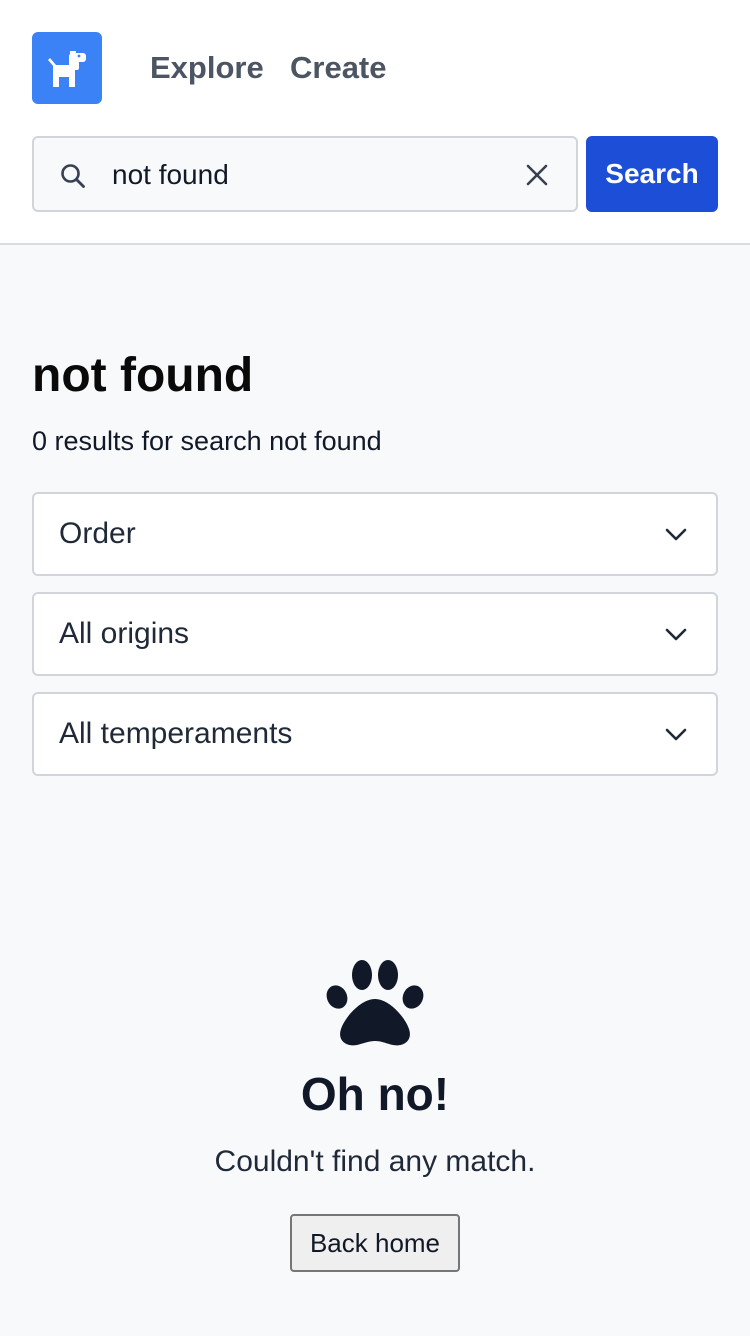 This screenshot has width=750, height=1336. What do you see at coordinates (207, 68) in the screenshot?
I see `nav-explore-link: Explore` at bounding box center [207, 68].